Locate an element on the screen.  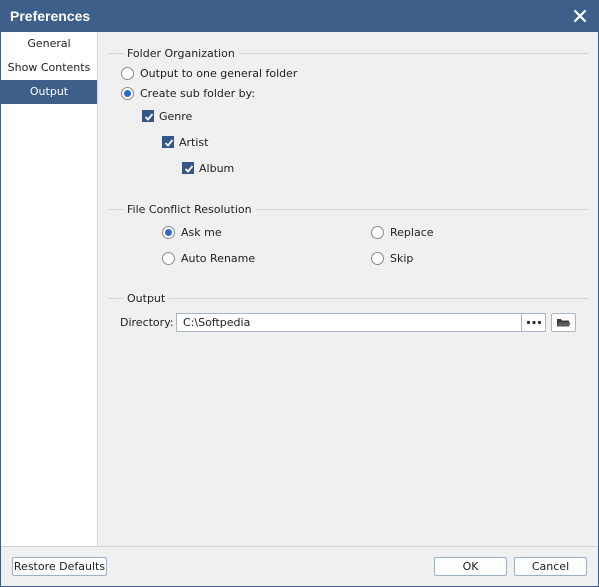
browse-dots-button is located at coordinates (533, 322).